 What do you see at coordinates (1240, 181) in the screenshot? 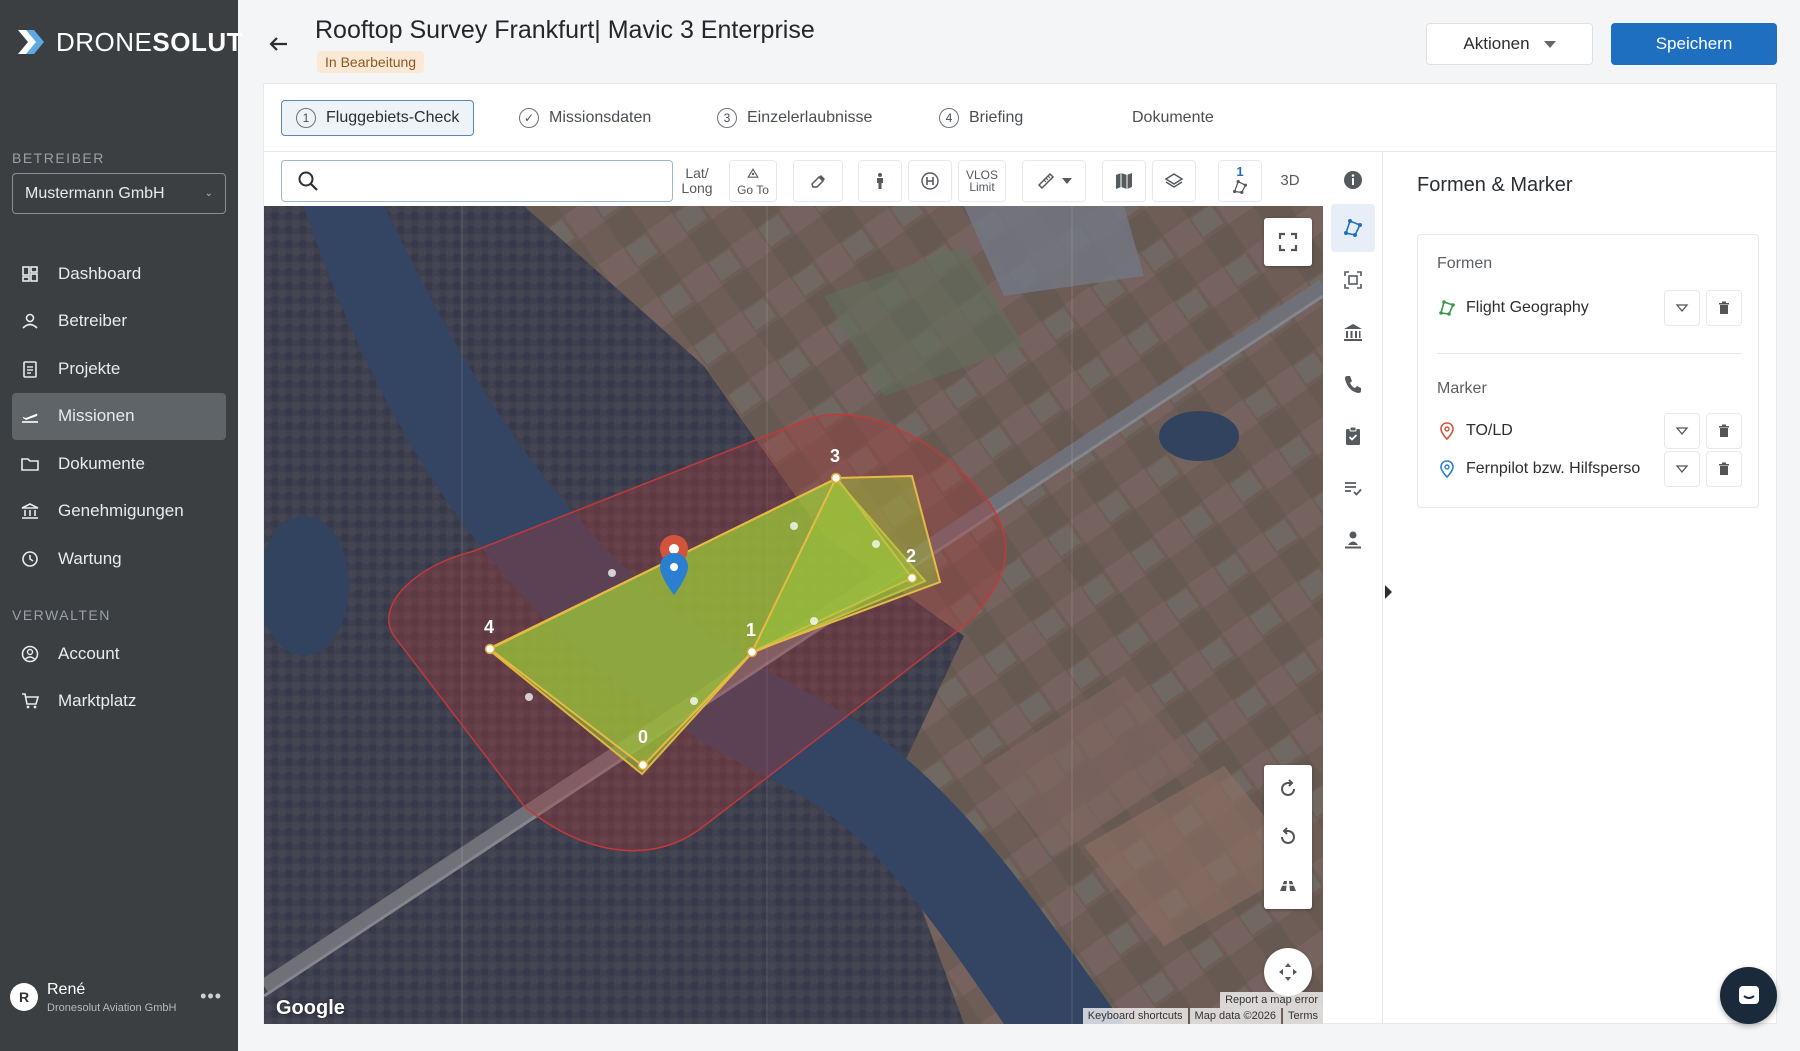
I see `shapes-count-button: 1` at bounding box center [1240, 181].